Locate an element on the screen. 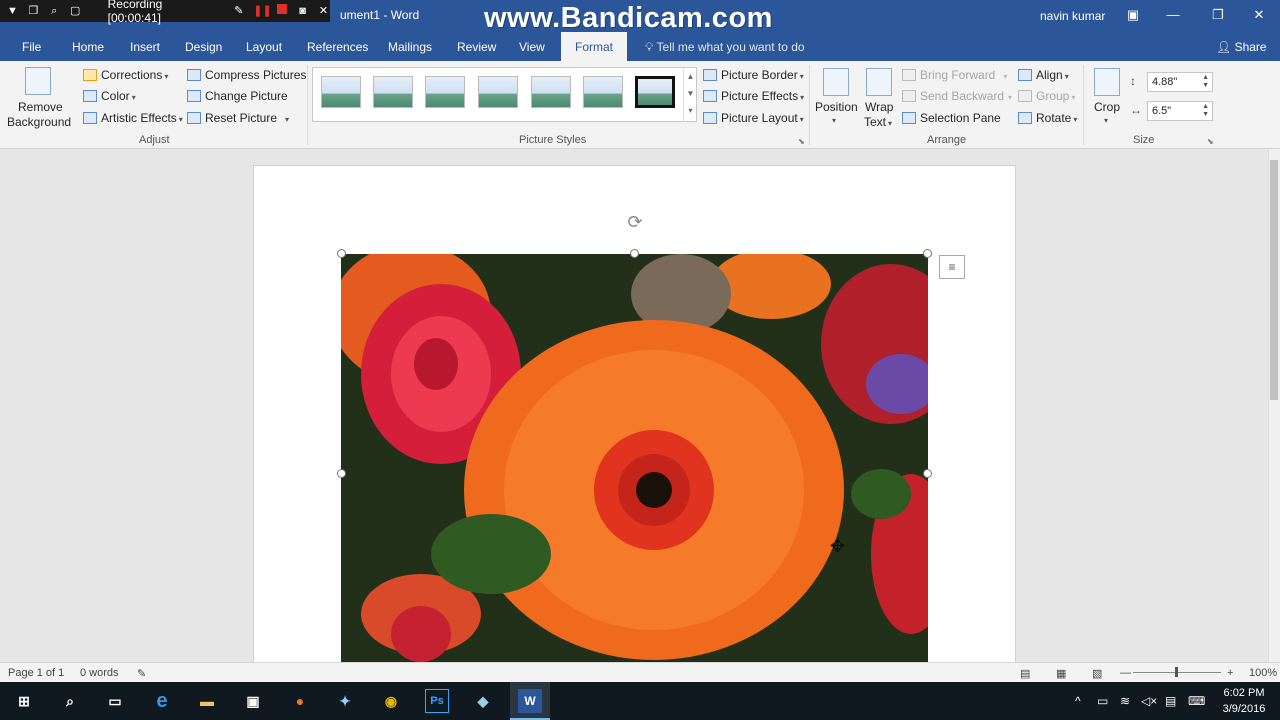 The width and height of the screenshot is (1280, 720). wrap-text-button: Wrap is located at coordinates (879, 107).